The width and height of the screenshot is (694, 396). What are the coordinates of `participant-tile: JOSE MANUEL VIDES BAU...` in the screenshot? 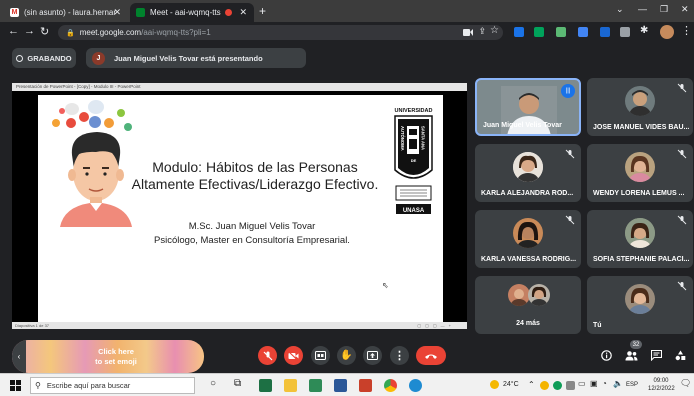 It's located at (640, 107).